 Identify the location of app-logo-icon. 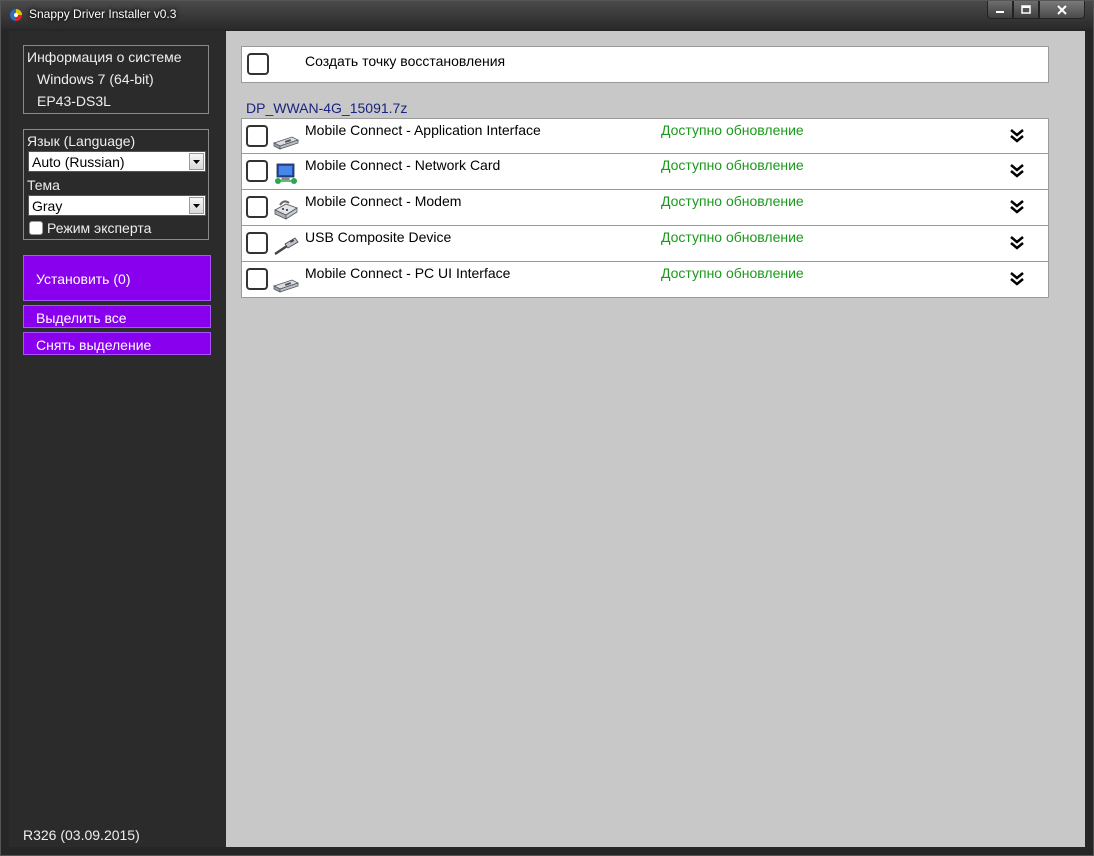
(16, 15).